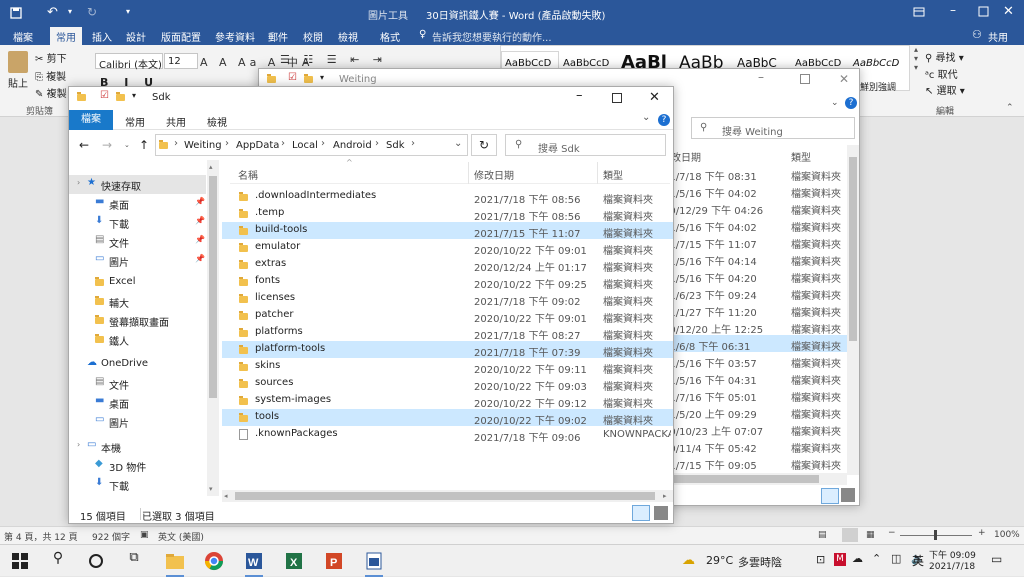  Describe the element at coordinates (390, 36) in the screenshot. I see `tab-format: 格式` at that location.